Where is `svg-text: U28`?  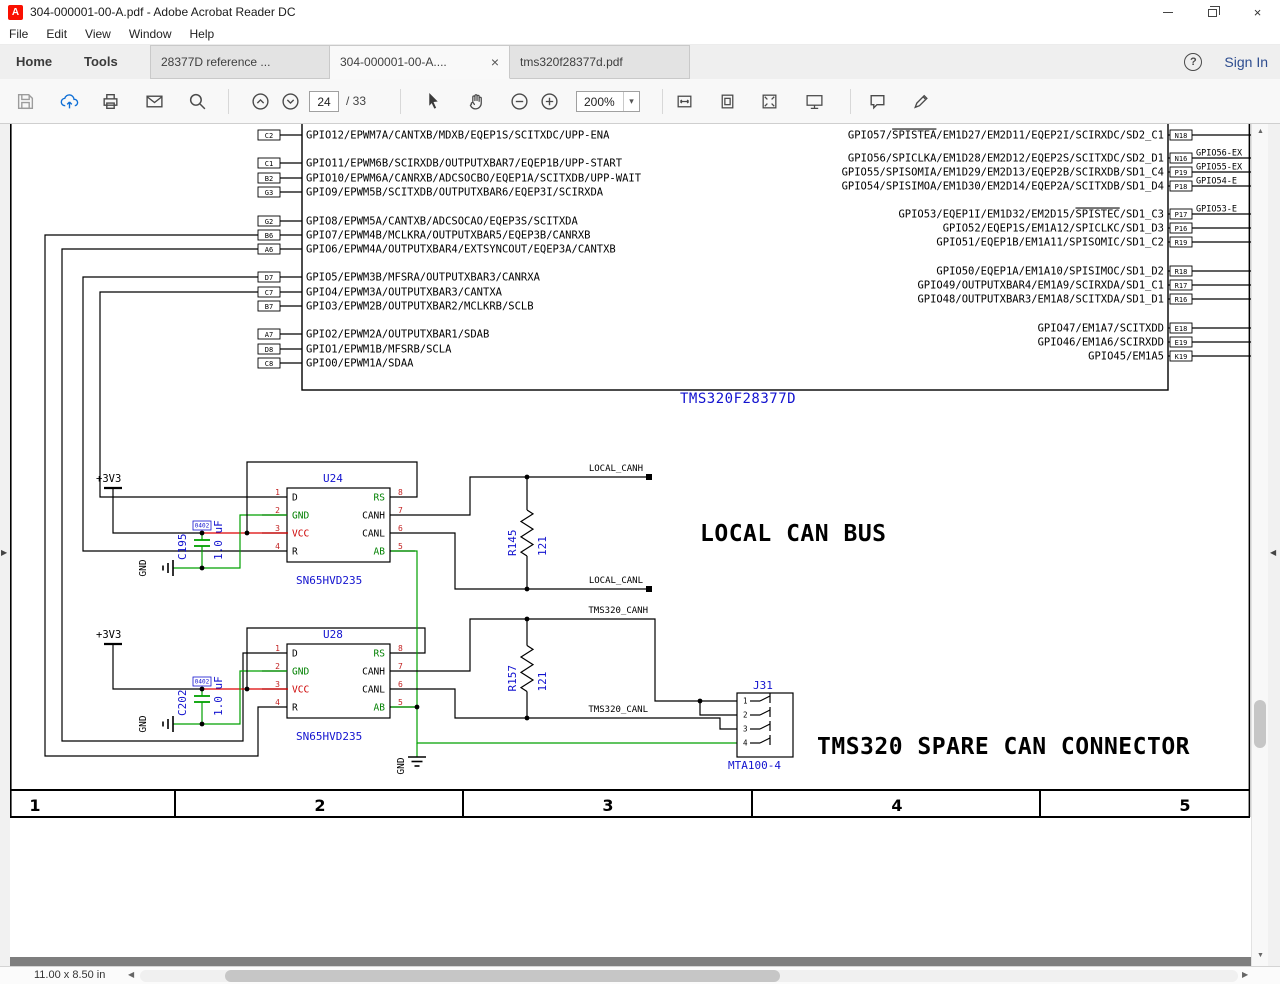
svg-text: U28 is located at coordinates (333, 634).